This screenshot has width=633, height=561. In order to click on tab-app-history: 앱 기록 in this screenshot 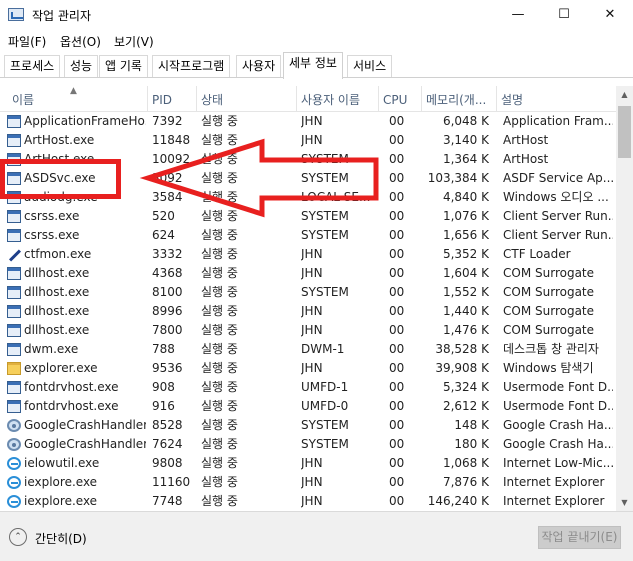, I will do `click(123, 66)`.